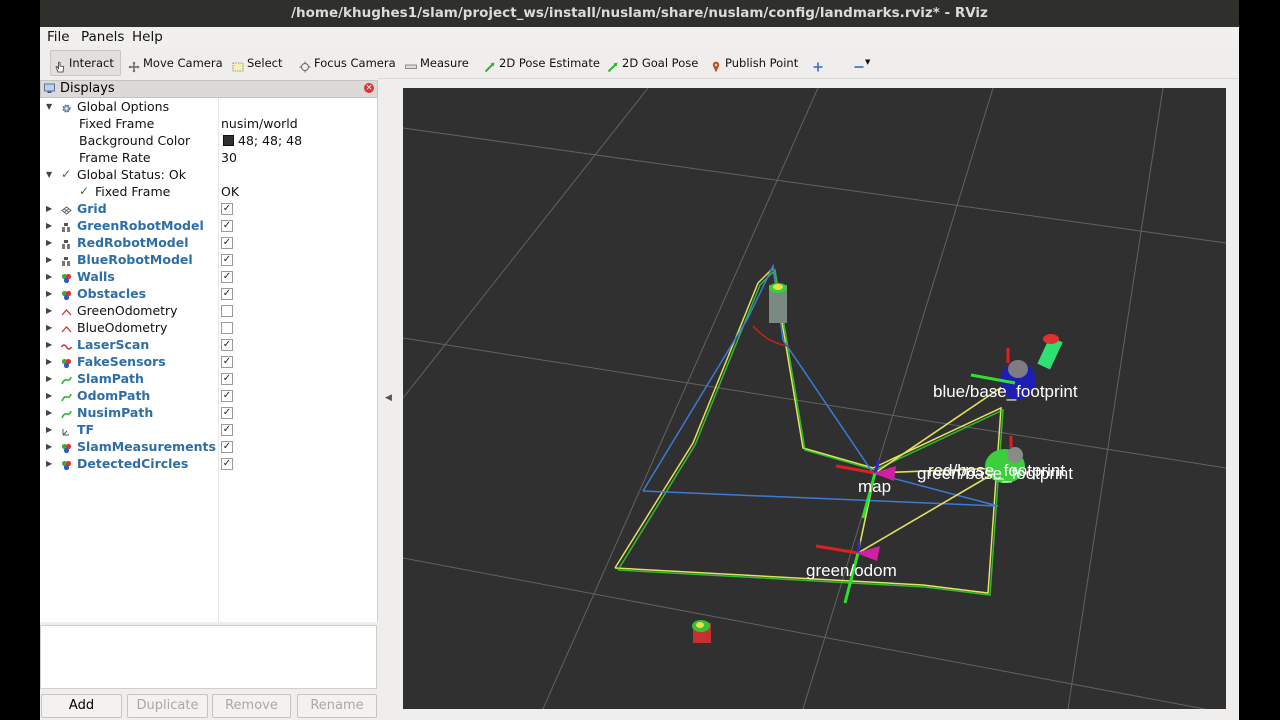 This screenshot has height=720, width=1280. Describe the element at coordinates (115, 157) in the screenshot. I see `frame-rate-label: Frame Rate` at that location.